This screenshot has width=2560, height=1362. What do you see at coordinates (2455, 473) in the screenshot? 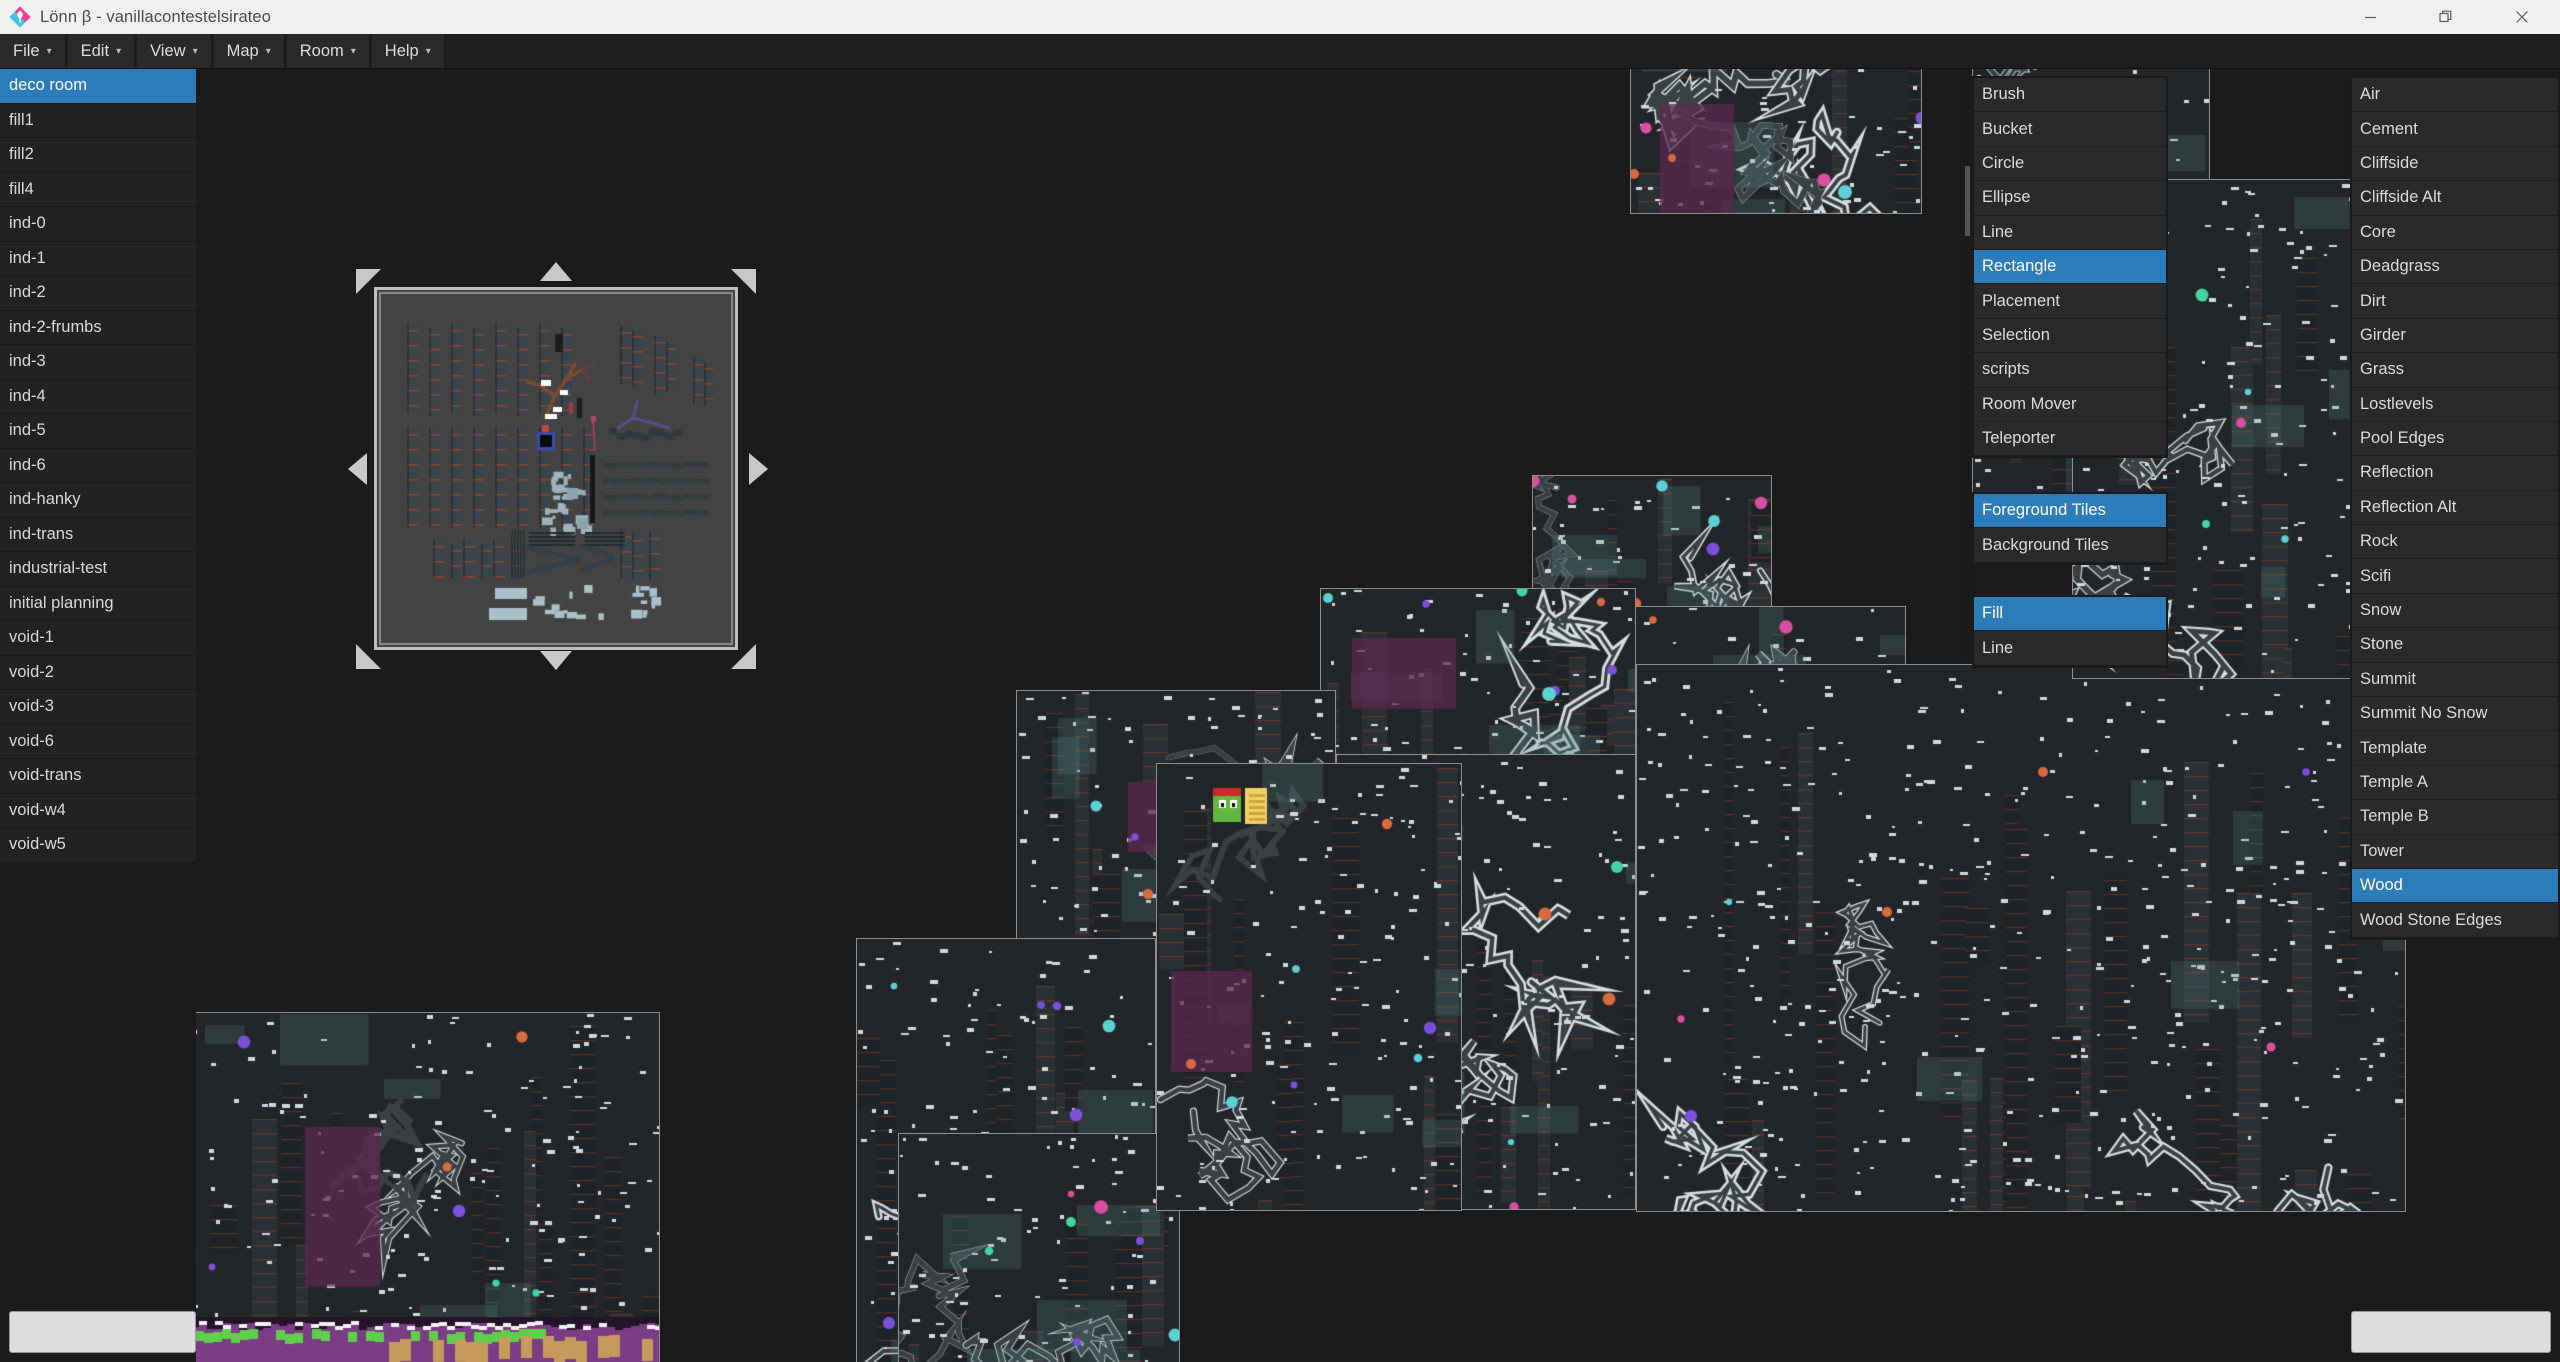
I see `material-reflection: Reflection` at bounding box center [2455, 473].